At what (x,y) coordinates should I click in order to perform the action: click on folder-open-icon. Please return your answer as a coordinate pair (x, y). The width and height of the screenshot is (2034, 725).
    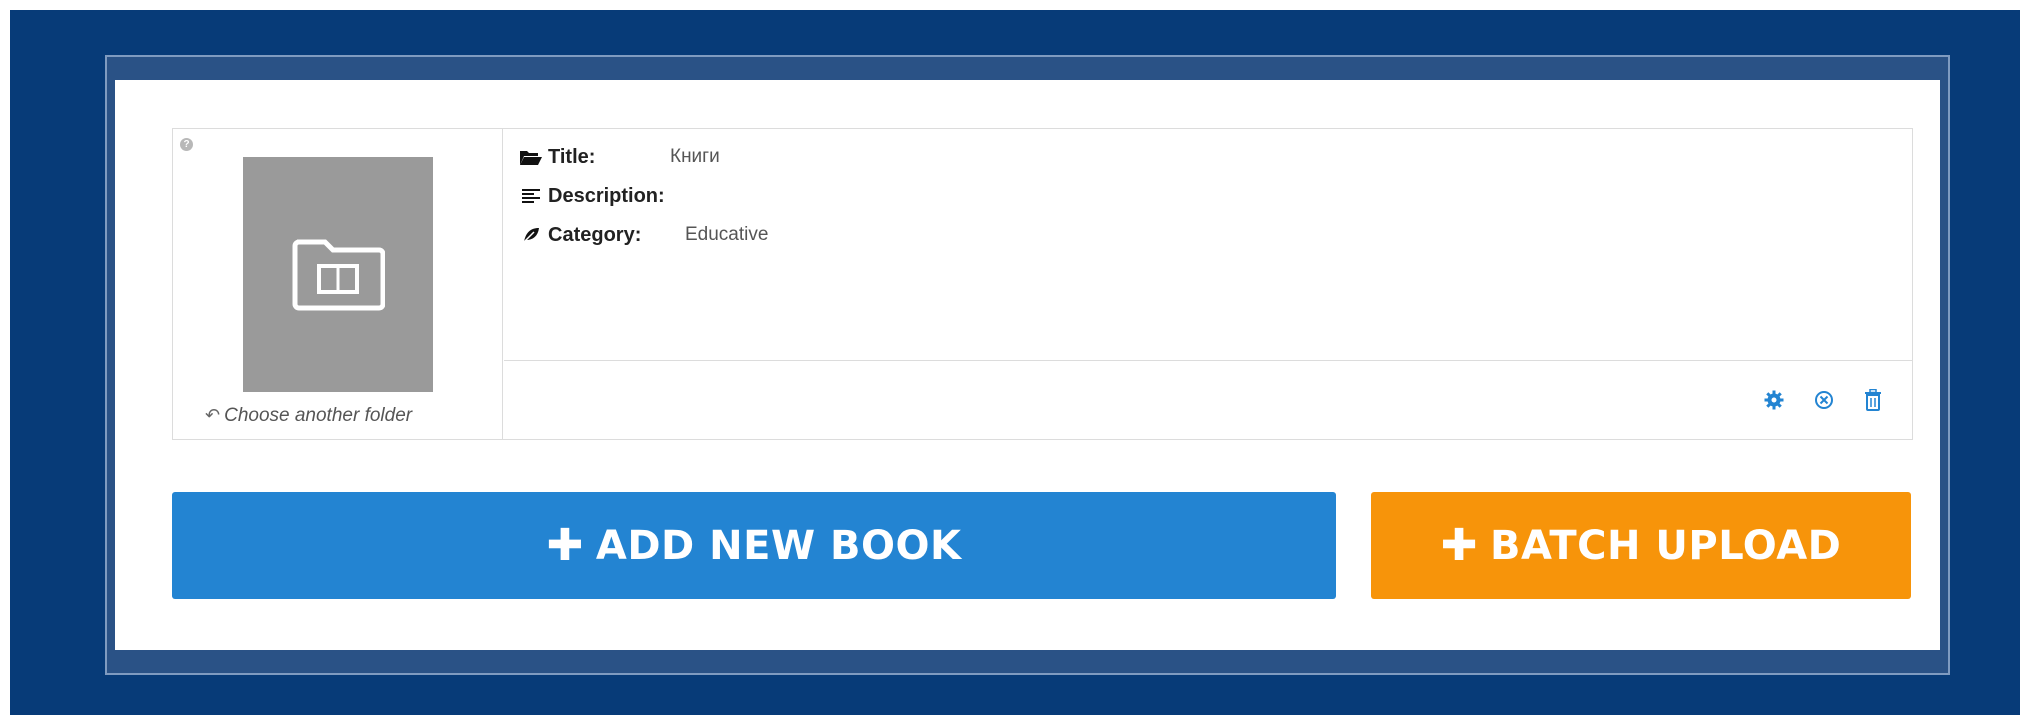
    Looking at the image, I should click on (531, 157).